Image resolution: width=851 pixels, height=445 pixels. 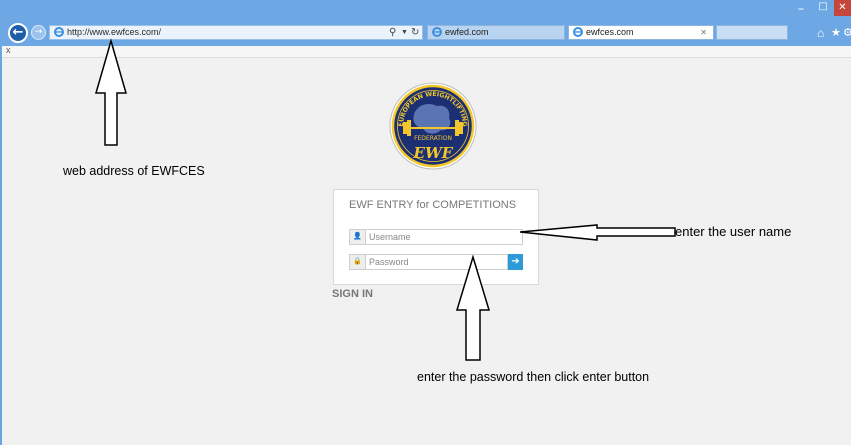 What do you see at coordinates (134, 171) in the screenshot?
I see `annotation-address: web address of EWFCES` at bounding box center [134, 171].